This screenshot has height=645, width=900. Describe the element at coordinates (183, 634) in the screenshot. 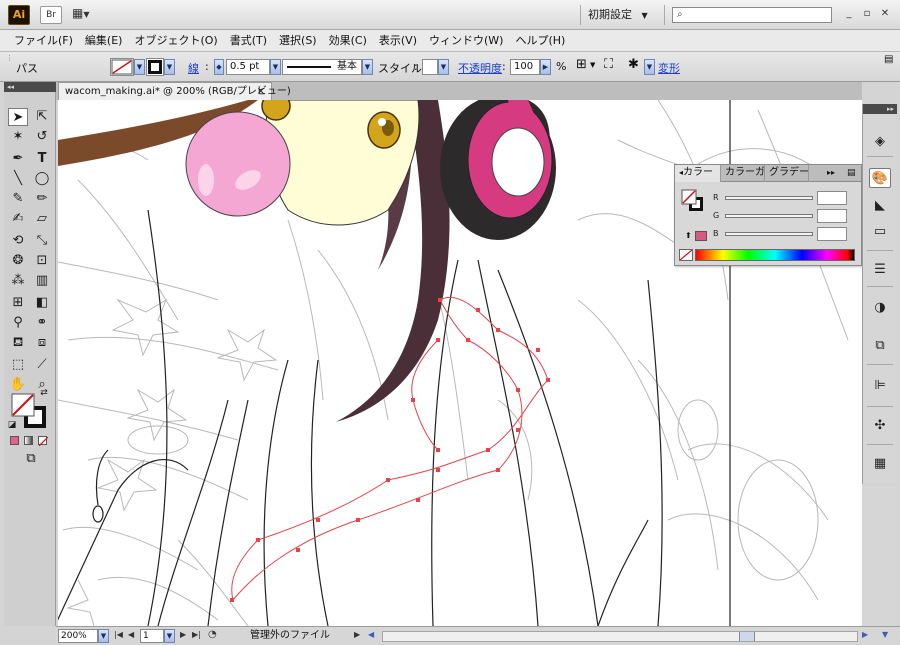

I see `next-artboard-button: ▶` at that location.